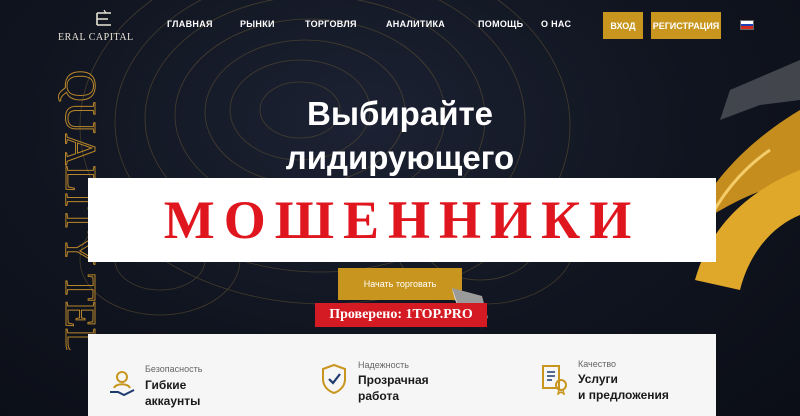 Image resolution: width=800 pixels, height=416 pixels. I want to click on hero-headline: Выбирайте лидирующего, so click(400, 136).